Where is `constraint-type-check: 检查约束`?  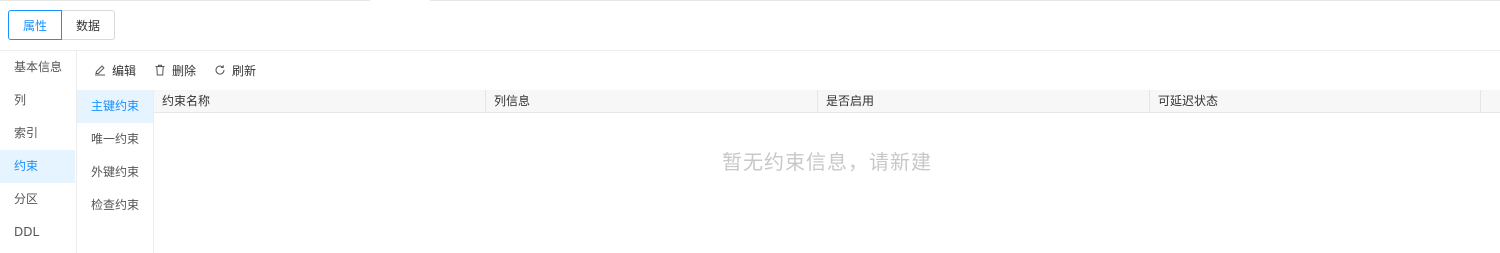
constraint-type-check: 检查约束 is located at coordinates (115, 205).